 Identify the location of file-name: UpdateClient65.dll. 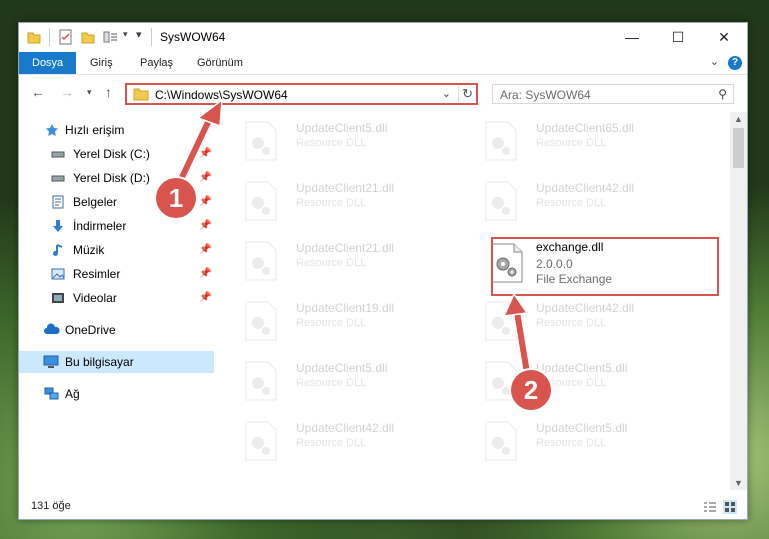
(585, 128).